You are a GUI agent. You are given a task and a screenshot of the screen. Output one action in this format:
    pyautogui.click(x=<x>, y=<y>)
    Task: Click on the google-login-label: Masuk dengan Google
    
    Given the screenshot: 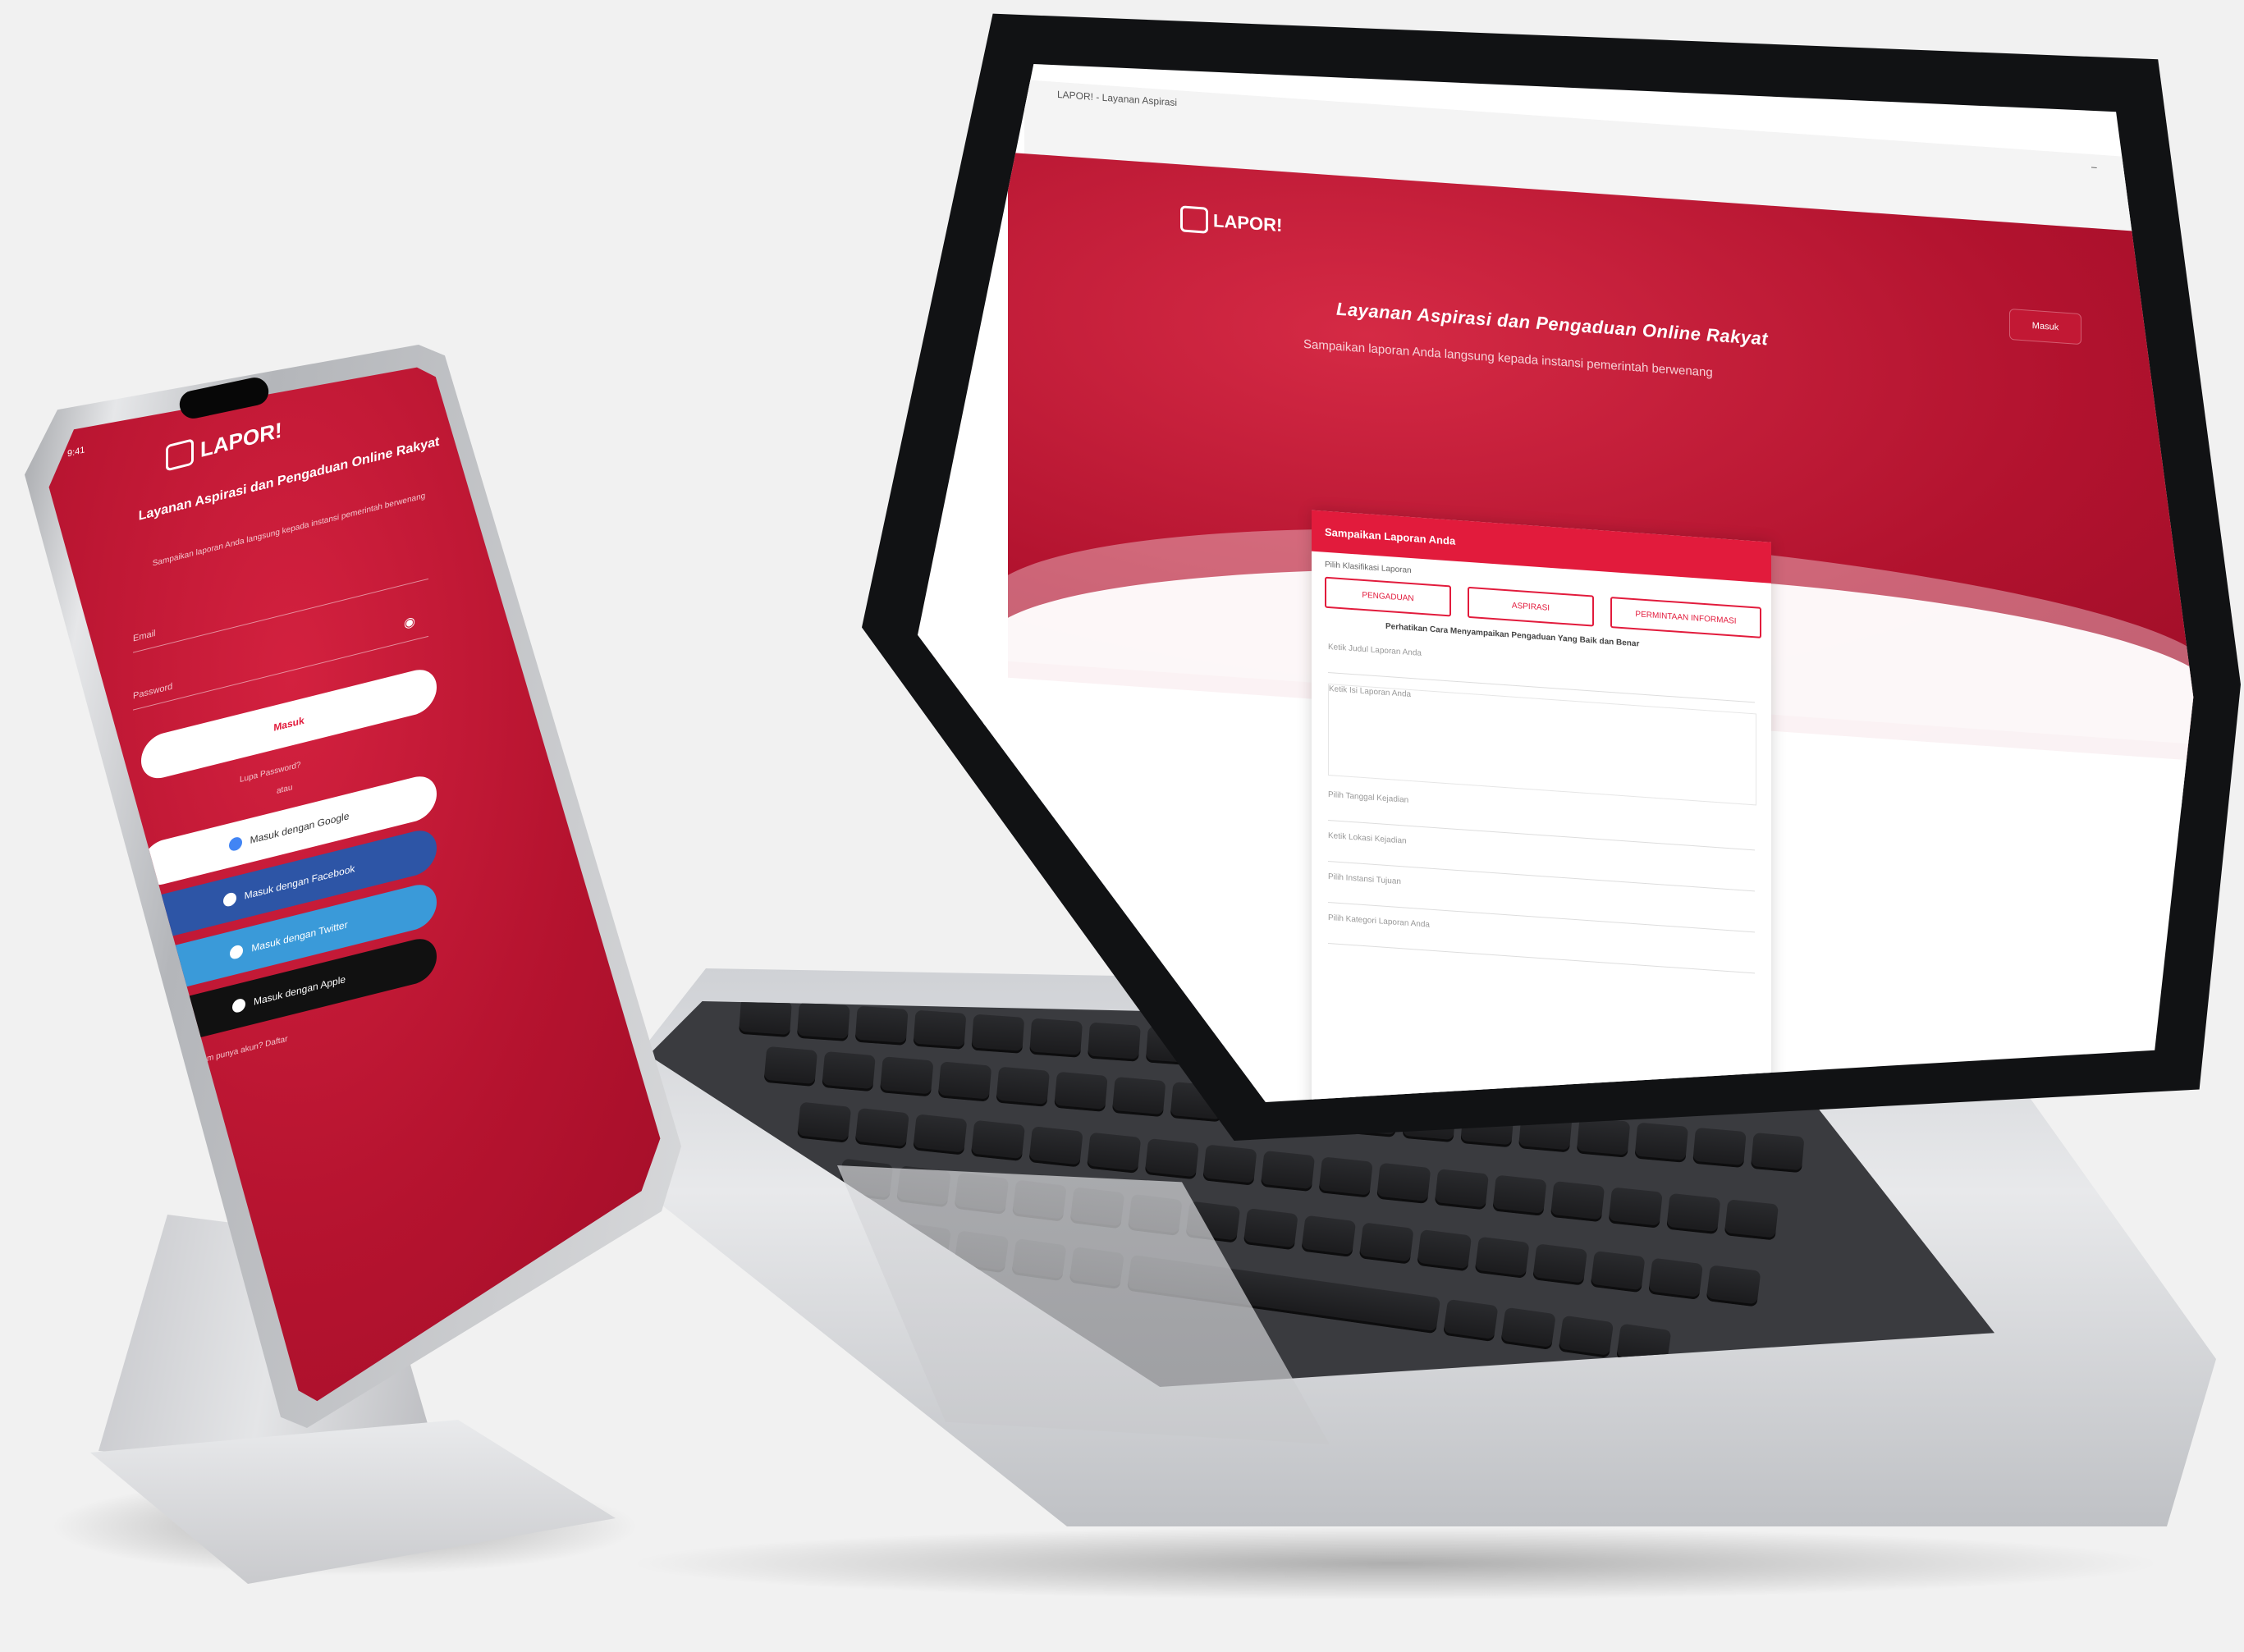 What is the action you would take?
    pyautogui.click(x=300, y=828)
    